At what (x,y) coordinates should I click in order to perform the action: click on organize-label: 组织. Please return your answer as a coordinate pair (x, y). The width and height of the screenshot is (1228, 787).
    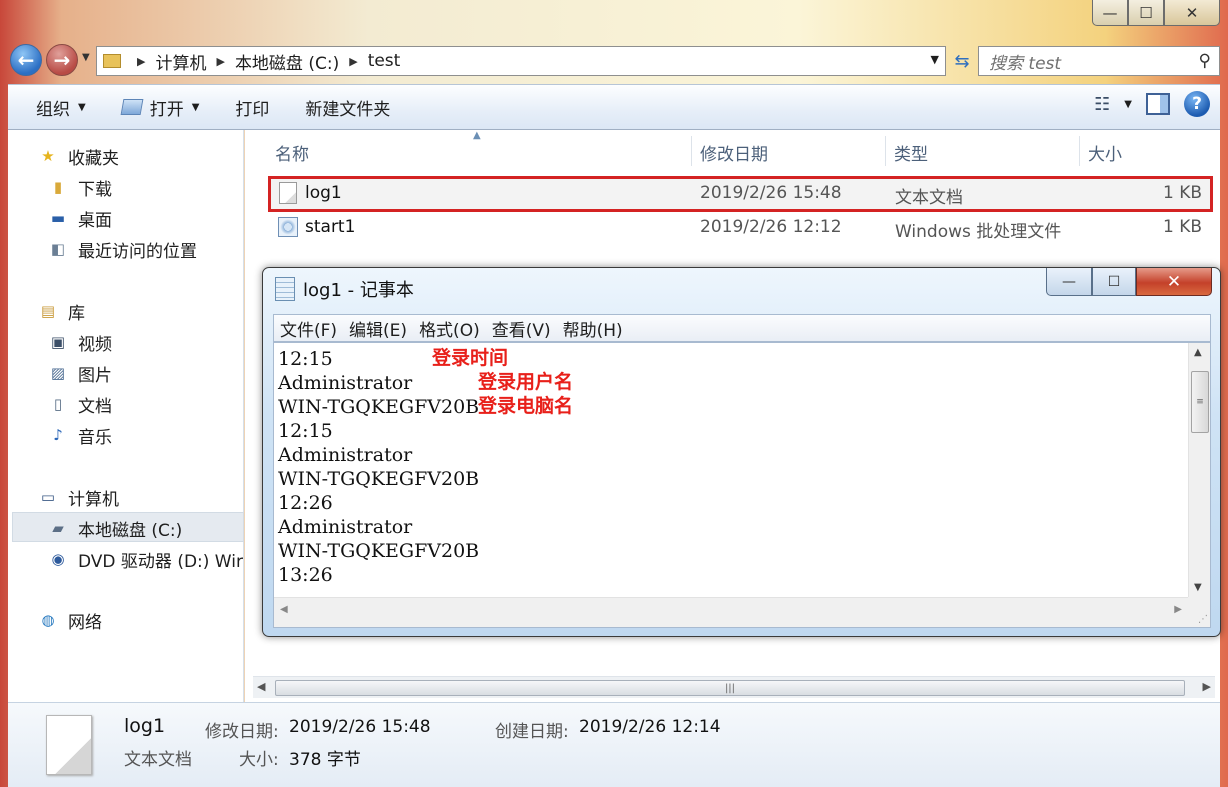
    Looking at the image, I should click on (53, 109).